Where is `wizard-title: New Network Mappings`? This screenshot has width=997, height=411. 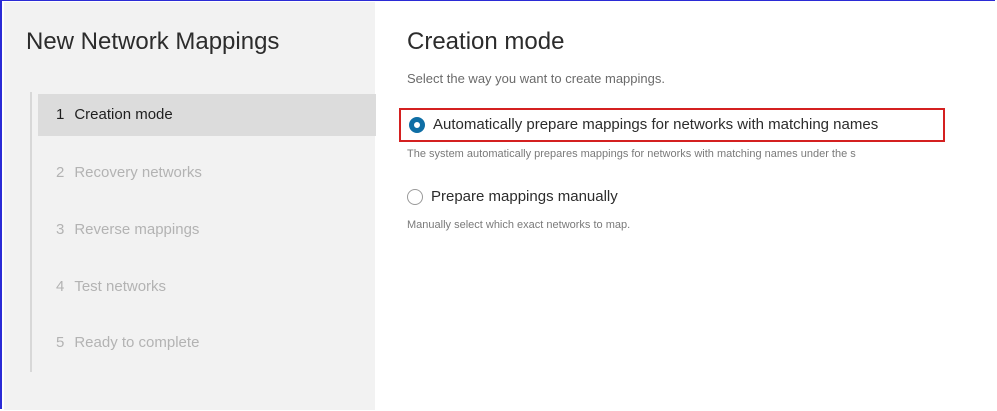 wizard-title: New Network Mappings is located at coordinates (153, 41).